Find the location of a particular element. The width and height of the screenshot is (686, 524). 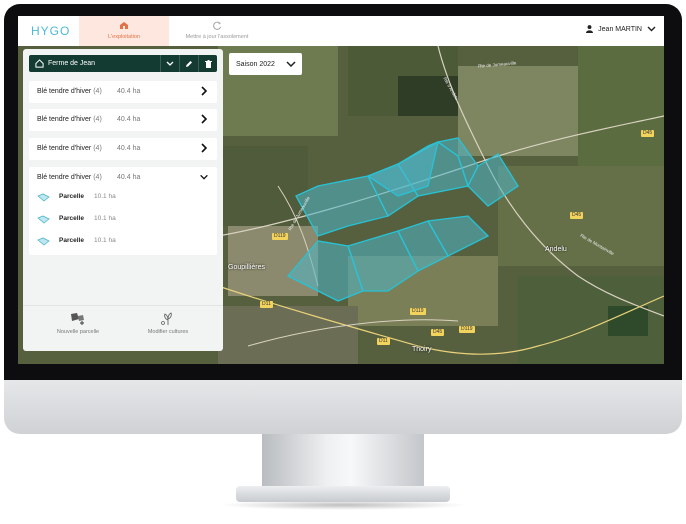

monitor-stand-neck is located at coordinates (343, 463).